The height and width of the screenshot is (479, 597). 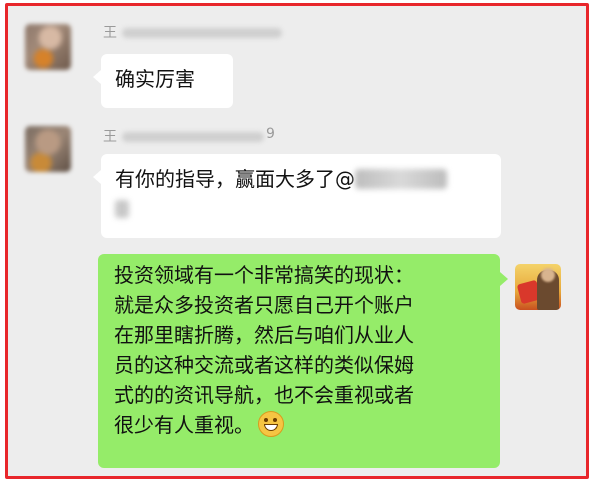 What do you see at coordinates (264, 365) in the screenshot?
I see `message-line: 员的这种交流或者这样的类似保姆` at bounding box center [264, 365].